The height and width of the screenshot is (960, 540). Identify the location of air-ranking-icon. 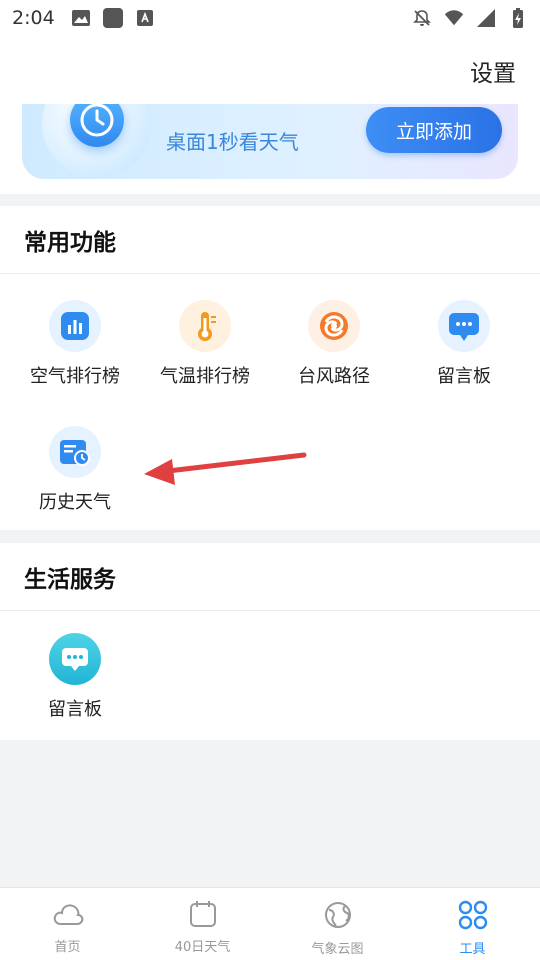
(75, 326).